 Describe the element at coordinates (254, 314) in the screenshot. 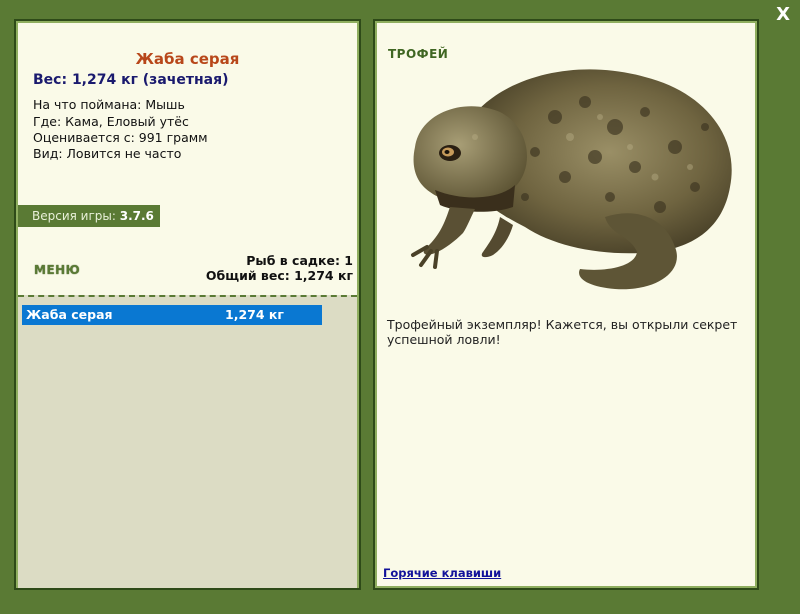

I see `list-item-weight: 1,274 кг` at that location.